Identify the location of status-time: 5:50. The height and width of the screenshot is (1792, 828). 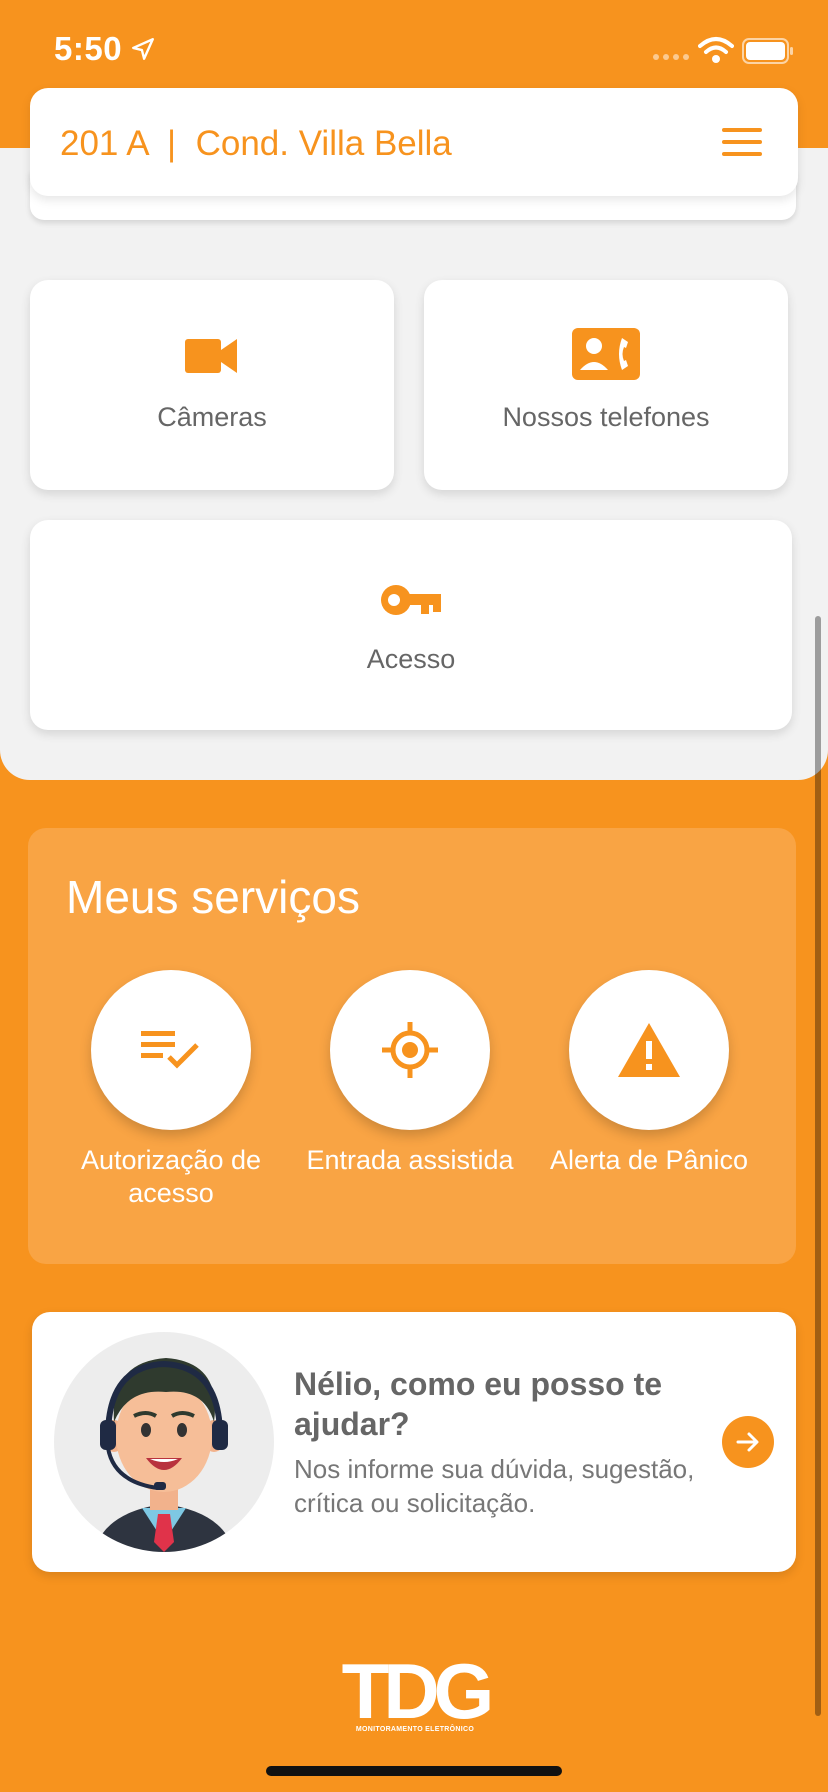
(88, 48).